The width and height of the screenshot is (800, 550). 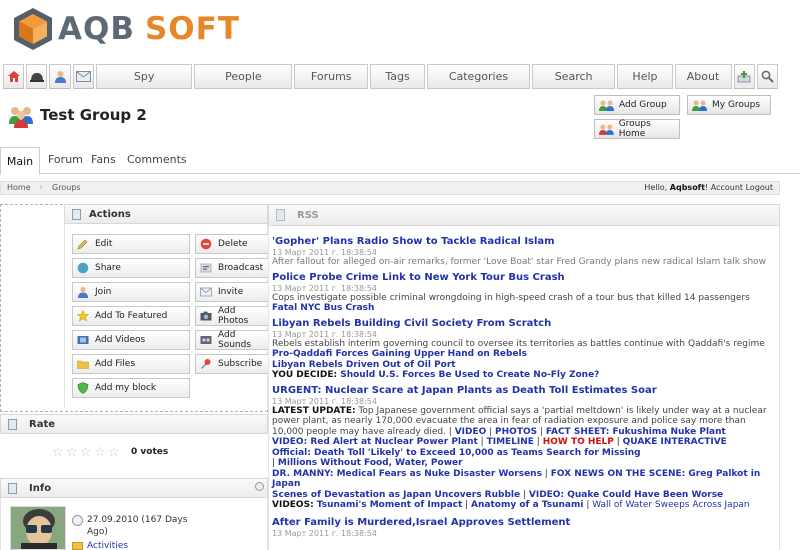 I want to click on votes-count: 0 votes, so click(x=150, y=452).